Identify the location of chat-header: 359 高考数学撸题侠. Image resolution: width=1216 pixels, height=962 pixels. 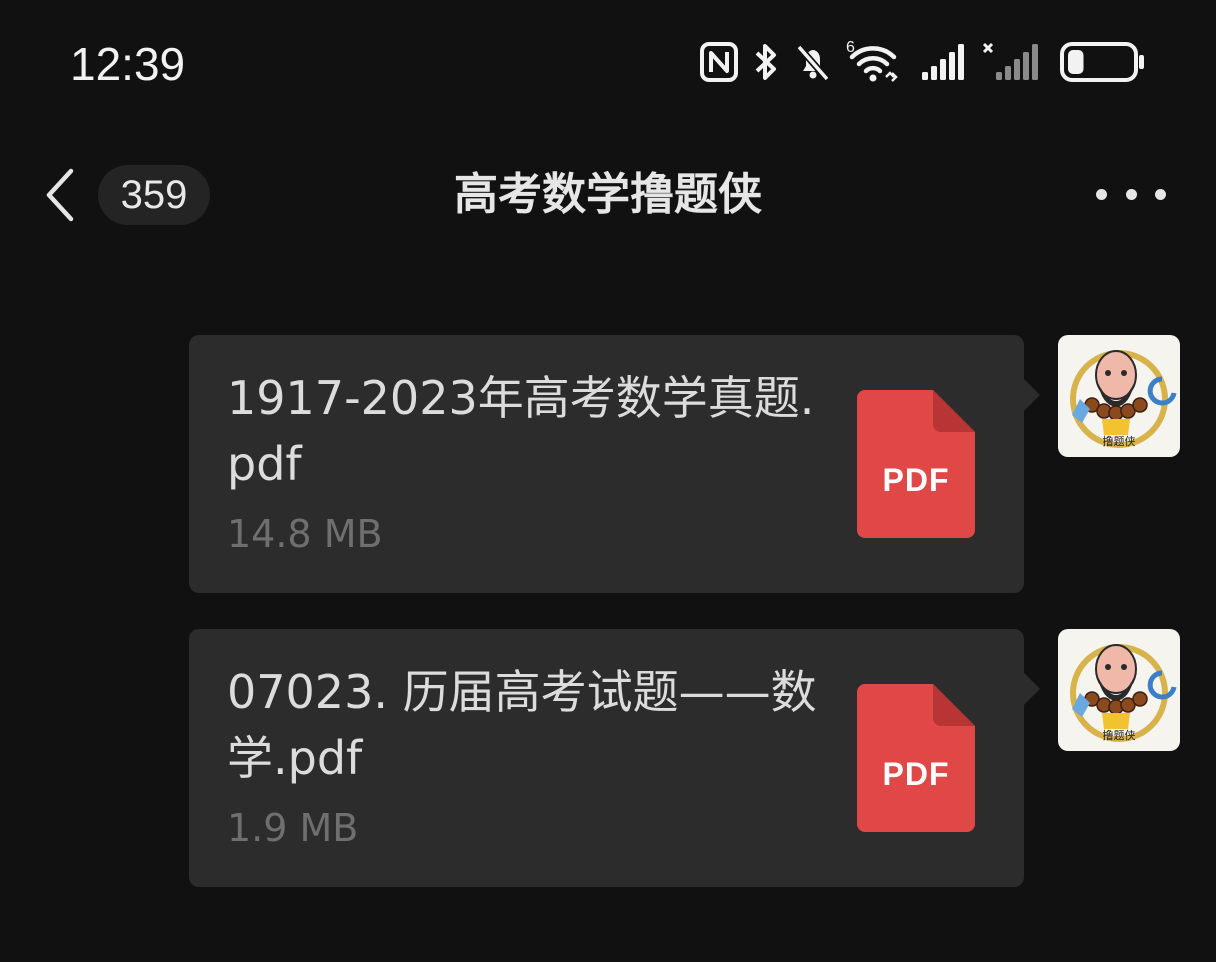
(608, 195).